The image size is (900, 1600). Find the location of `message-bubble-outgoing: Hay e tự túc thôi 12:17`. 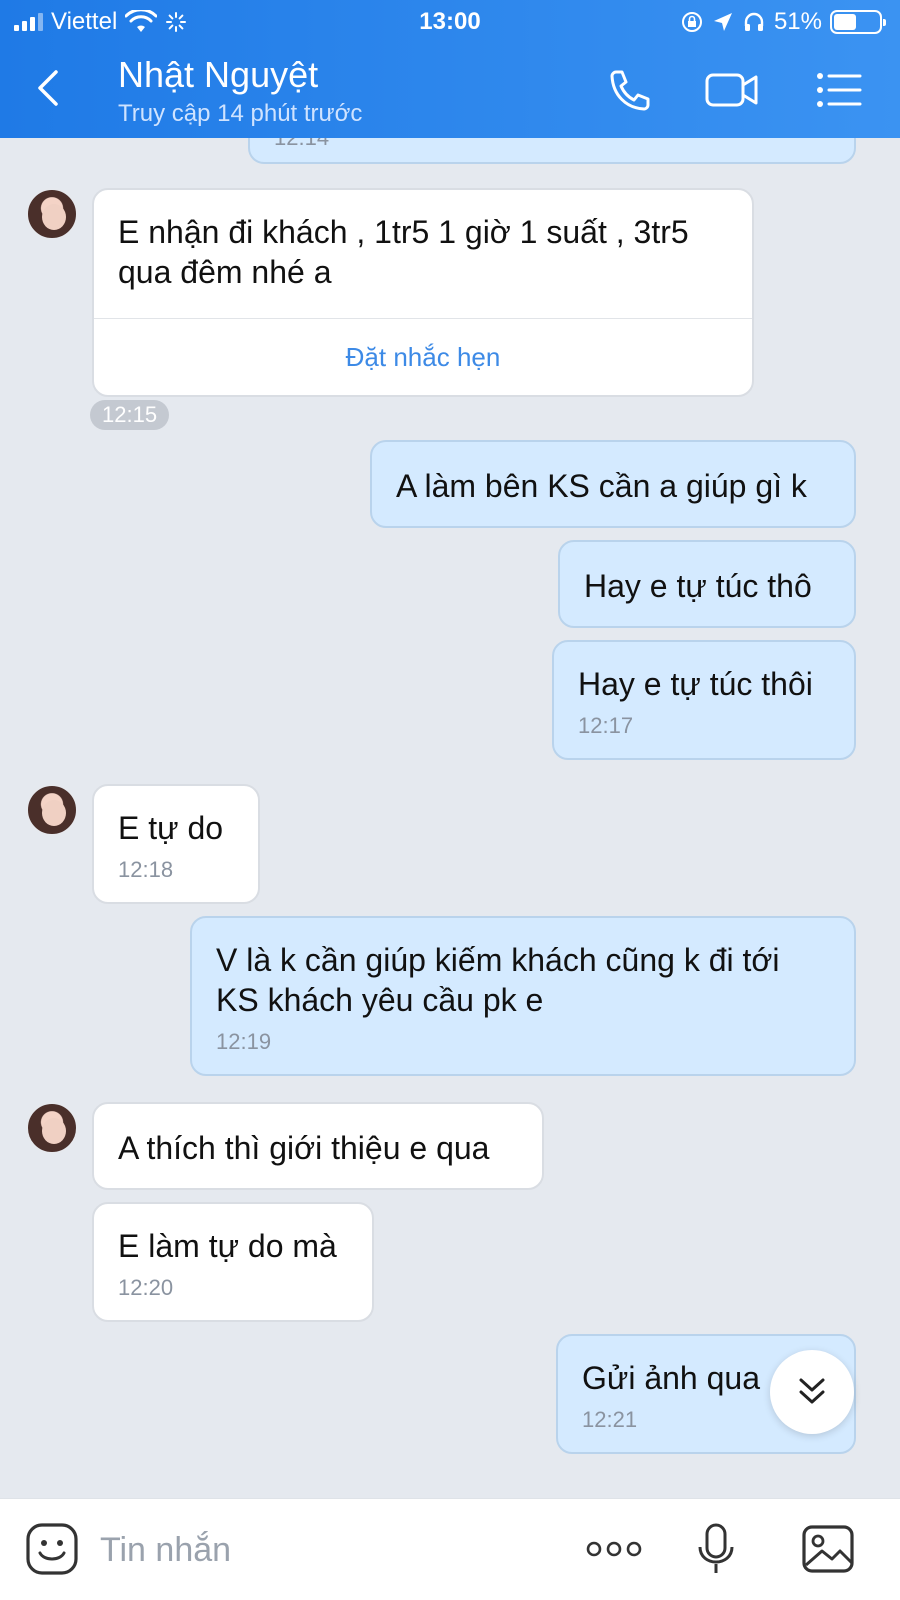

message-bubble-outgoing: Hay e tự túc thôi 12:17 is located at coordinates (704, 700).